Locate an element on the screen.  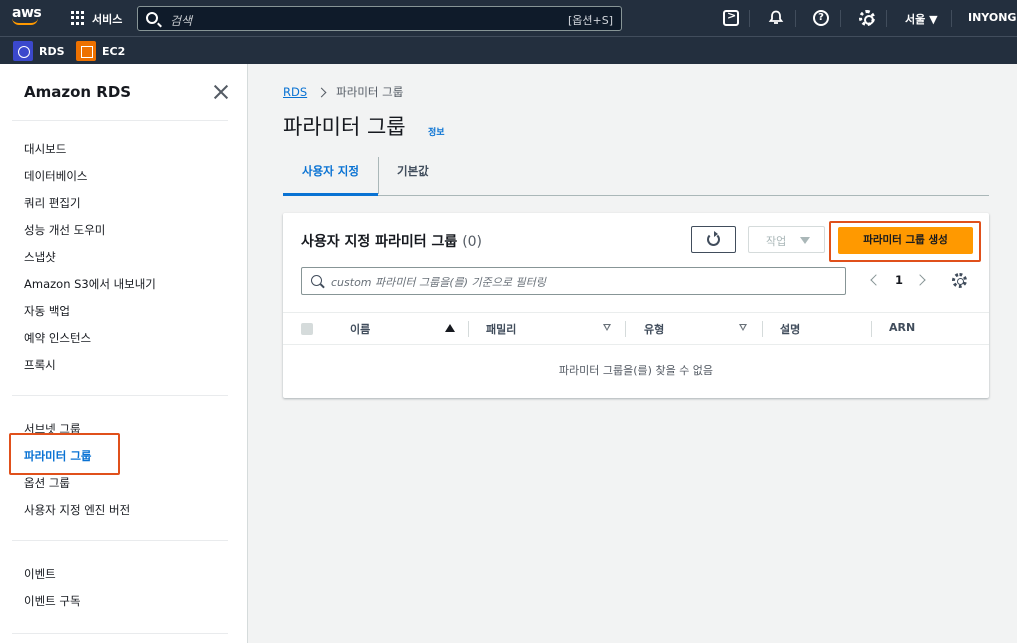
breadcrumb-current: 파라미터 그룹 is located at coordinates (370, 92).